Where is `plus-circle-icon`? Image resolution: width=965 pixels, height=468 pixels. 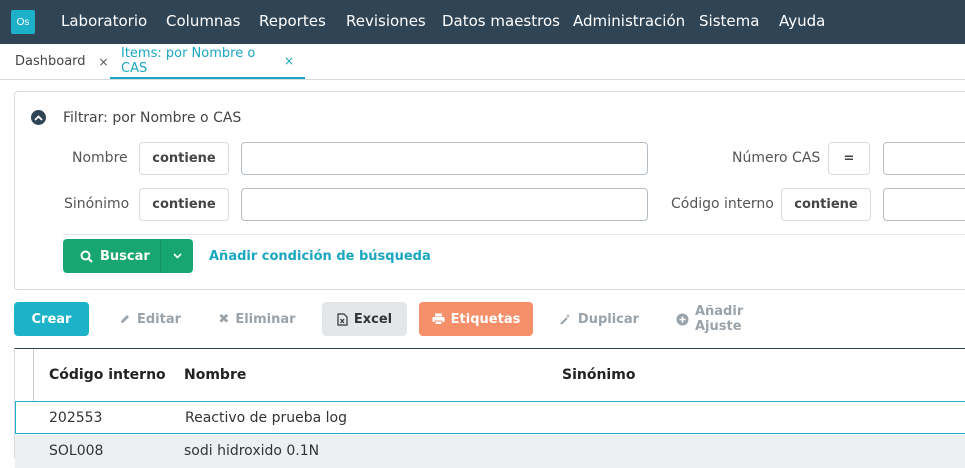 plus-circle-icon is located at coordinates (682, 319).